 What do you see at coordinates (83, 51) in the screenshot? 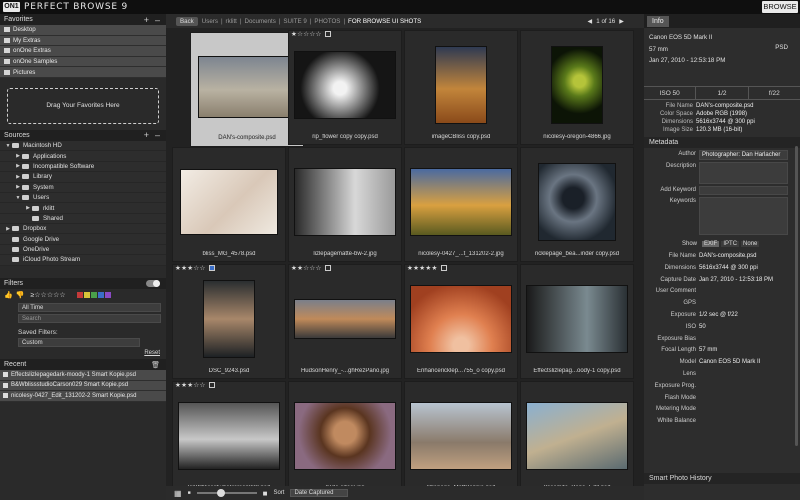
I see `favorite-item: onOne Extras` at bounding box center [83, 51].